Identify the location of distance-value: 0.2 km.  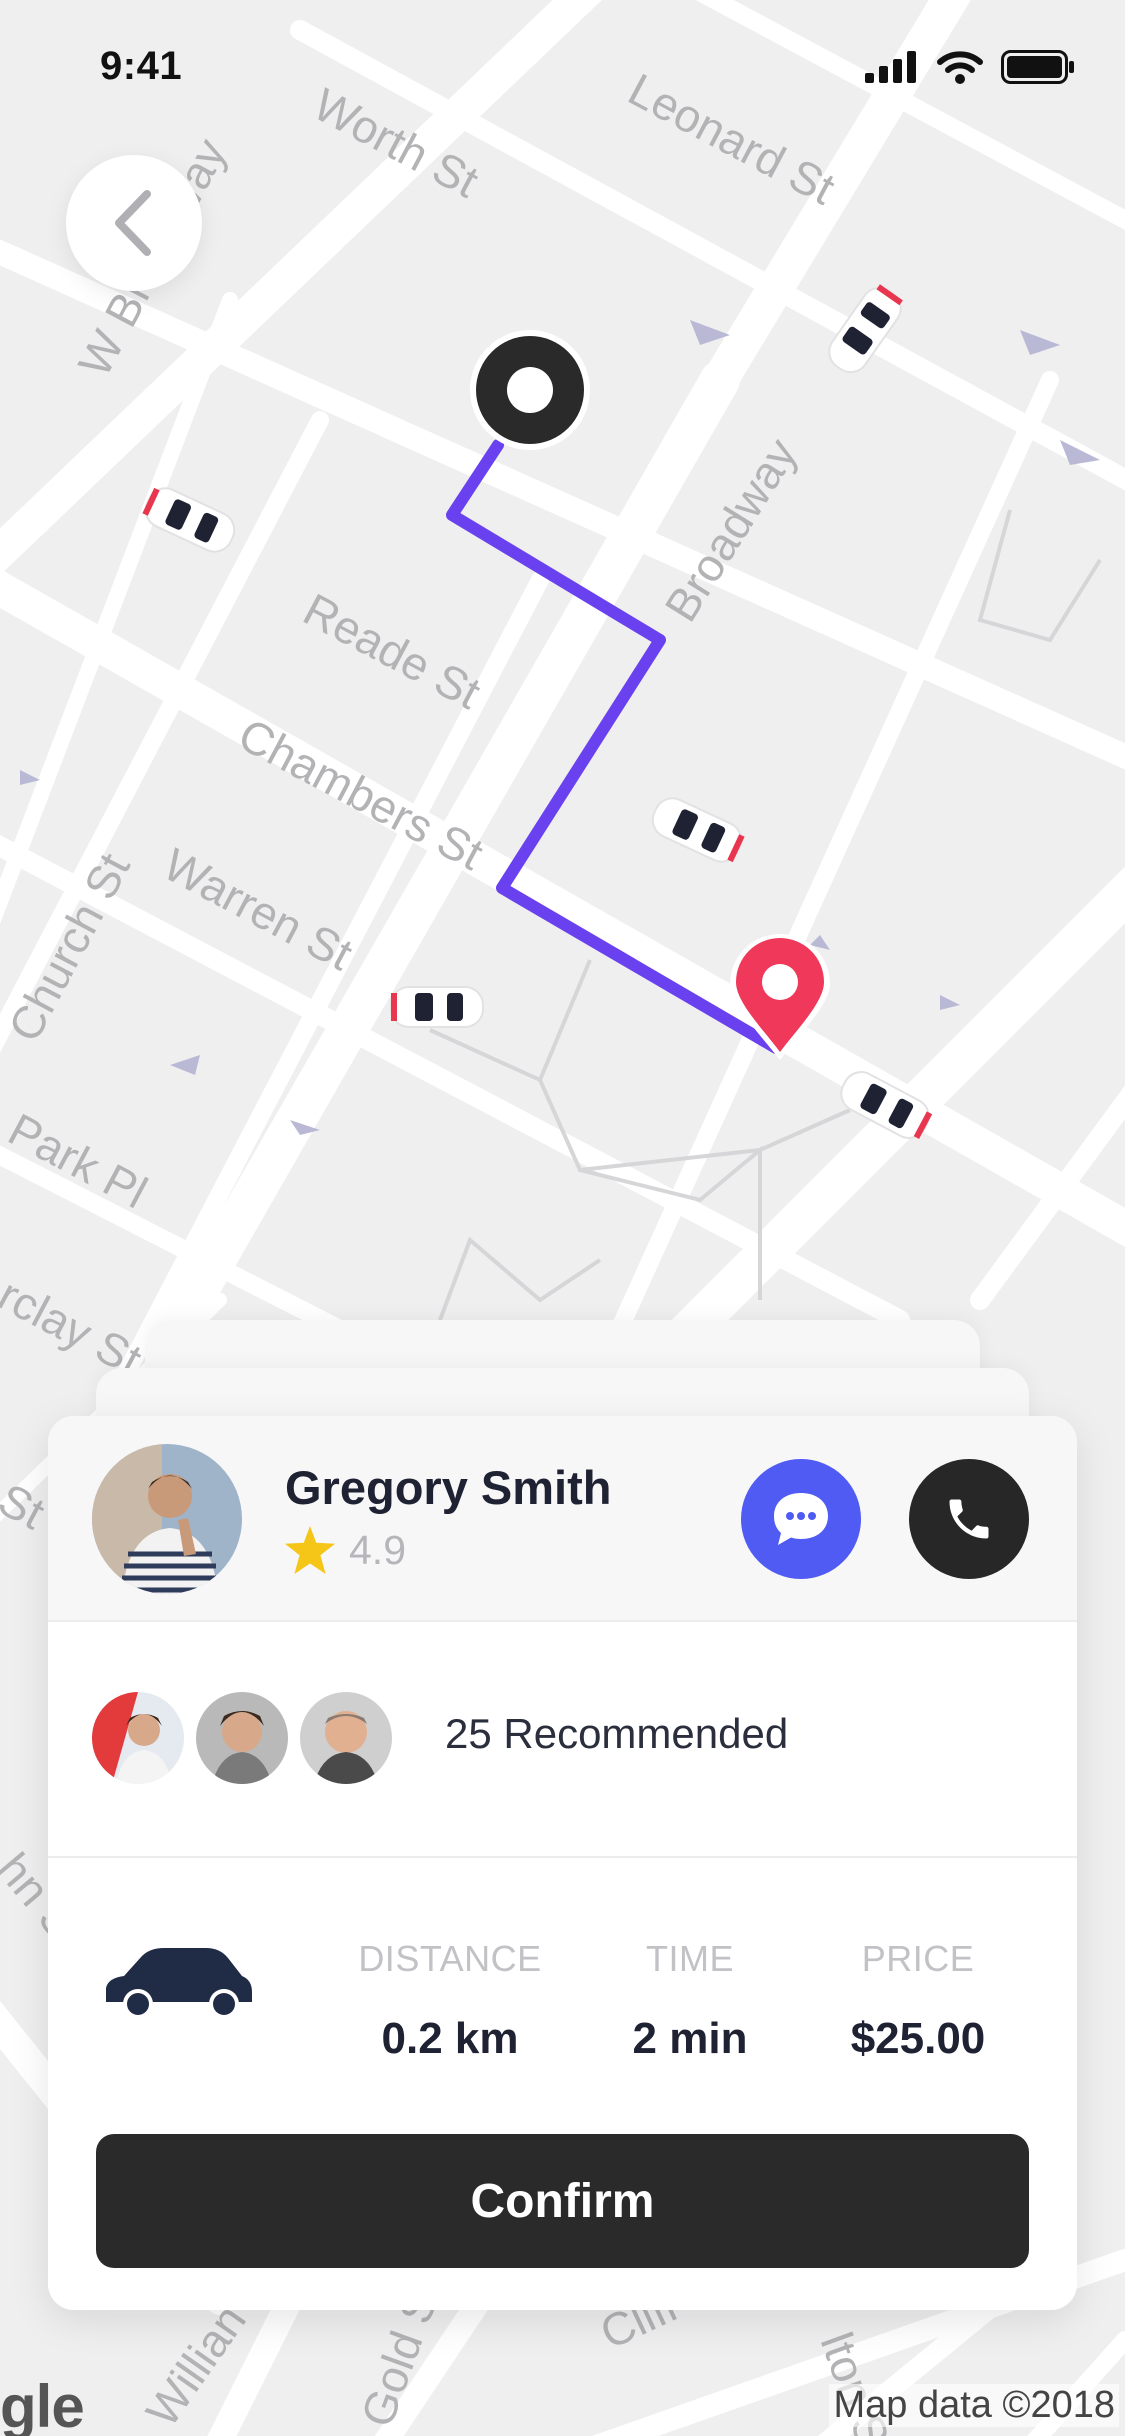
(450, 2038).